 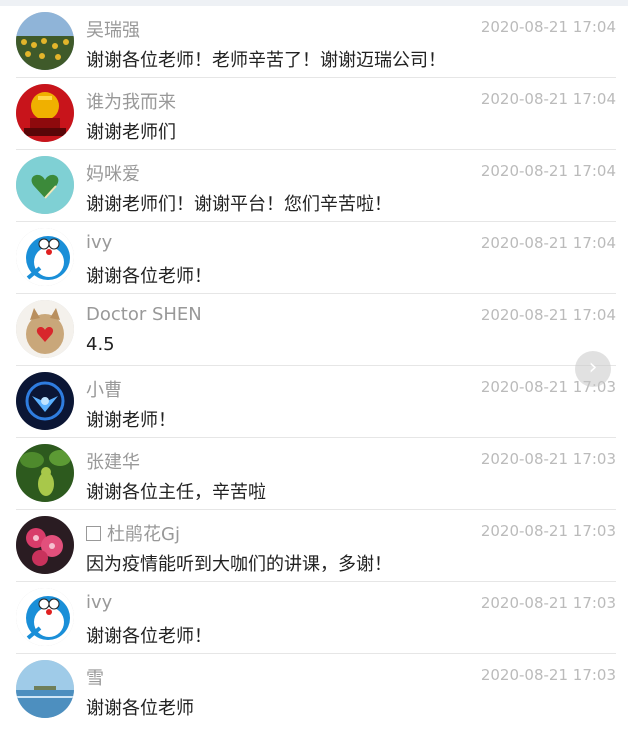 What do you see at coordinates (113, 174) in the screenshot?
I see `commenter-name: 妈咪爱` at bounding box center [113, 174].